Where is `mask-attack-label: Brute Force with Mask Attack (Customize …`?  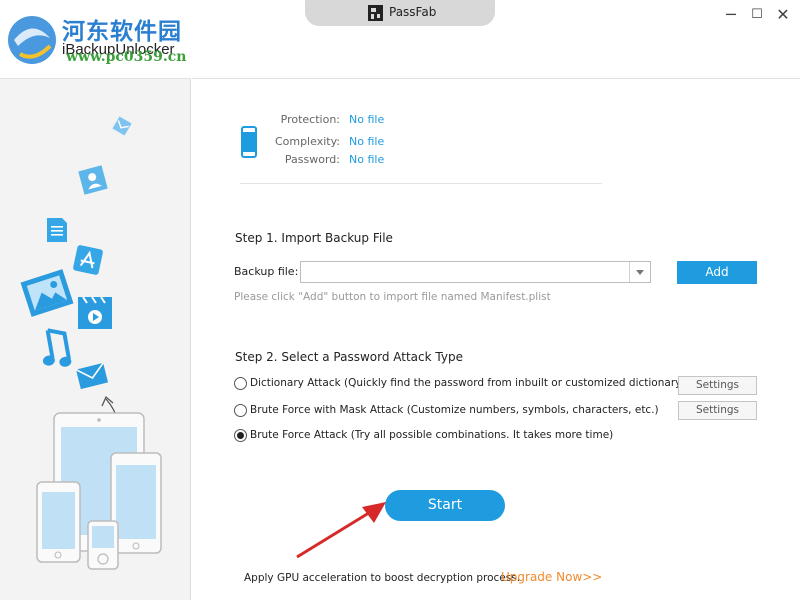
mask-attack-label: Brute Force with Mask Attack (Customize … is located at coordinates (454, 410).